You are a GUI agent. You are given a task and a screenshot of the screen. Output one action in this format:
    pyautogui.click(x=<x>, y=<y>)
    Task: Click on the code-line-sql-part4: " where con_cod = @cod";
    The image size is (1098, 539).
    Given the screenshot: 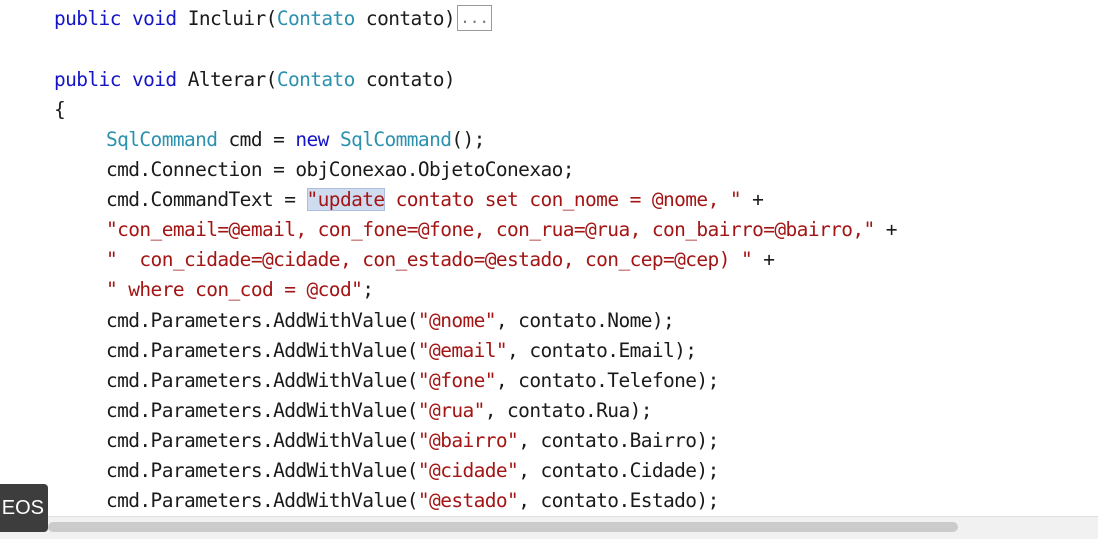 What is the action you would take?
    pyautogui.click(x=240, y=290)
    